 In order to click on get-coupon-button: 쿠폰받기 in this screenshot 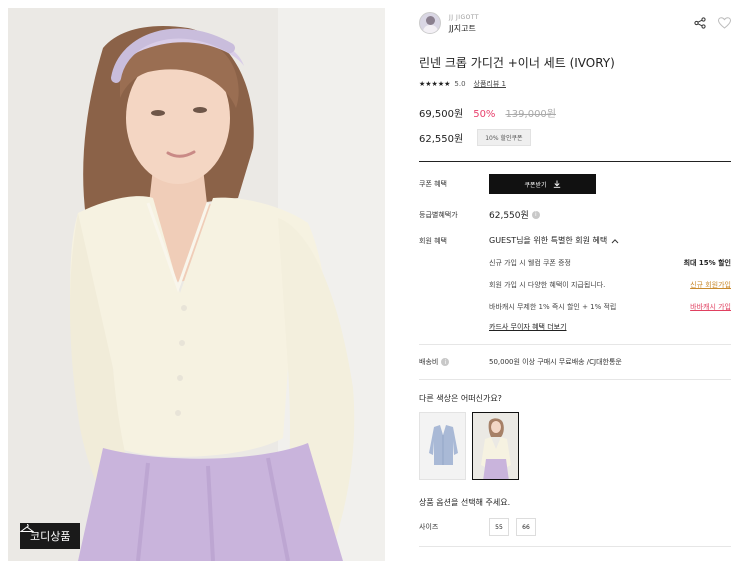, I will do `click(542, 184)`.